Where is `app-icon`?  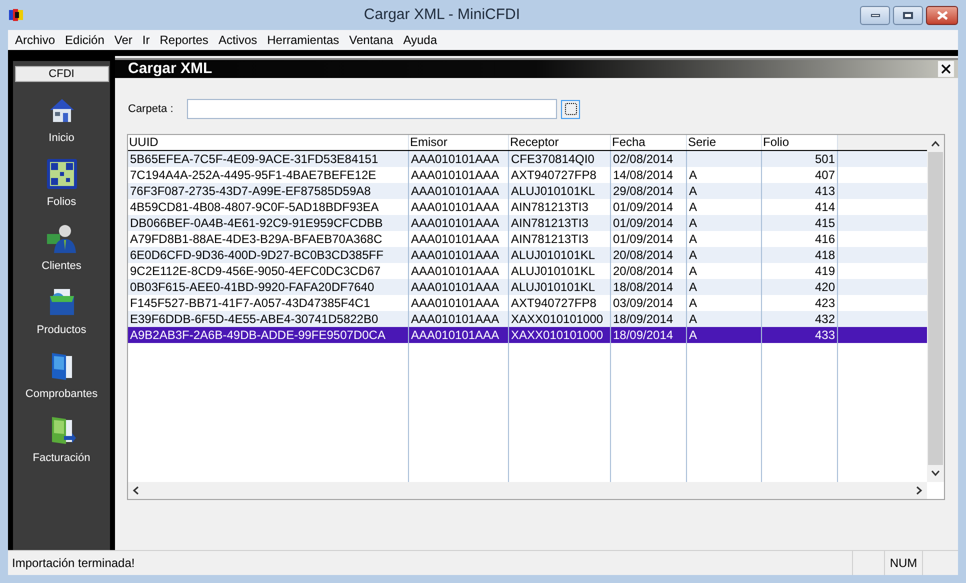 app-icon is located at coordinates (16, 15).